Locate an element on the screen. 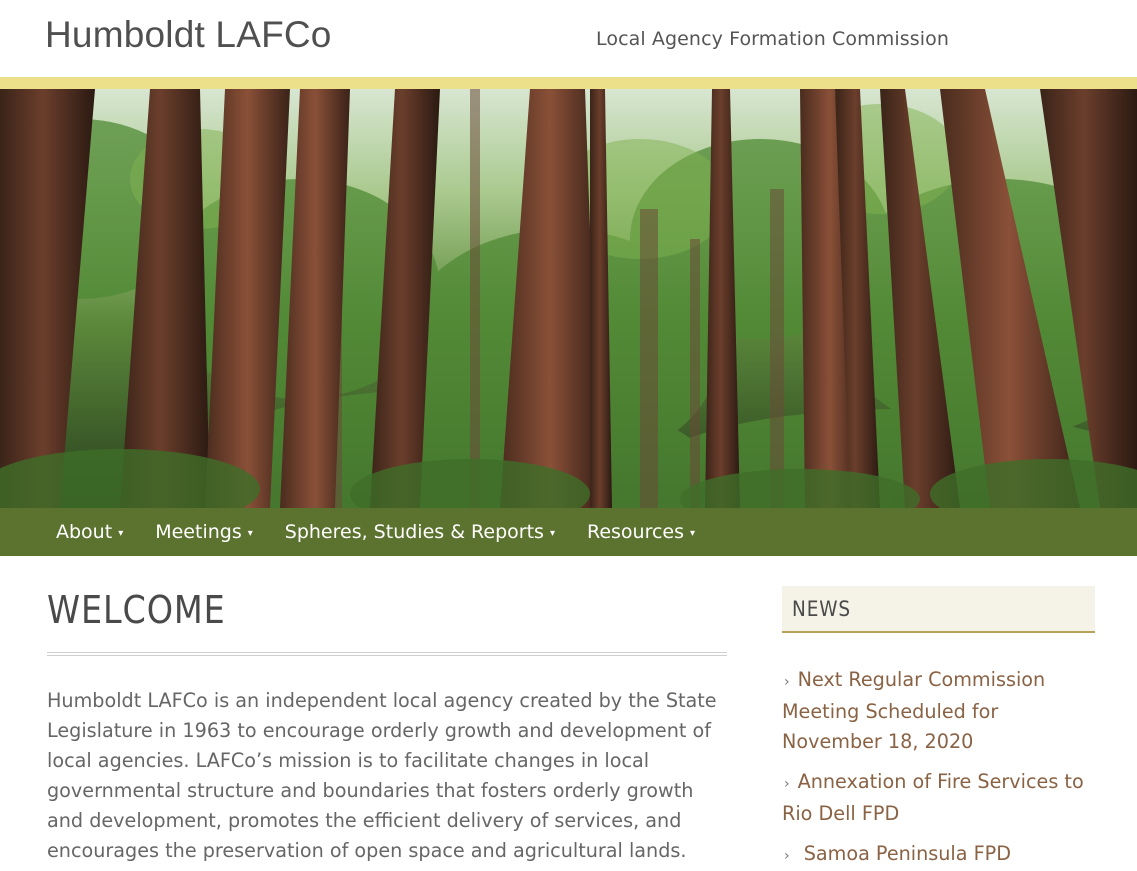 Image resolution: width=1137 pixels, height=871 pixels. title-divider is located at coordinates (387, 654).